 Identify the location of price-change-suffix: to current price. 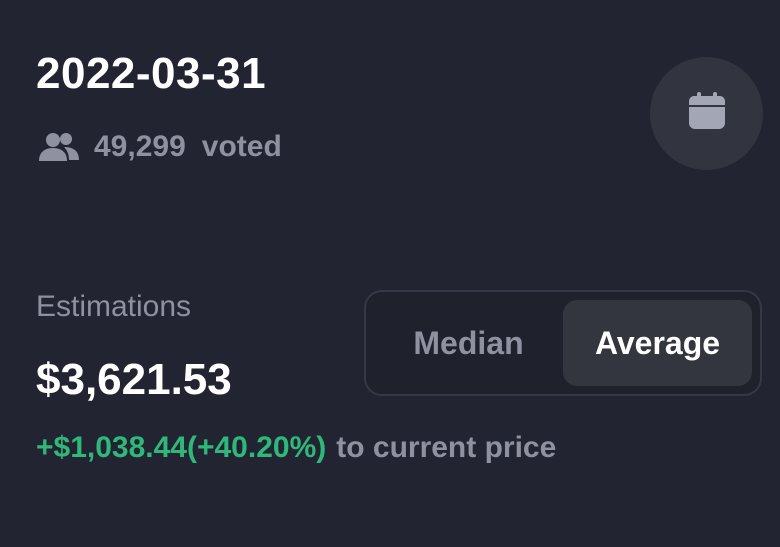
(446, 447).